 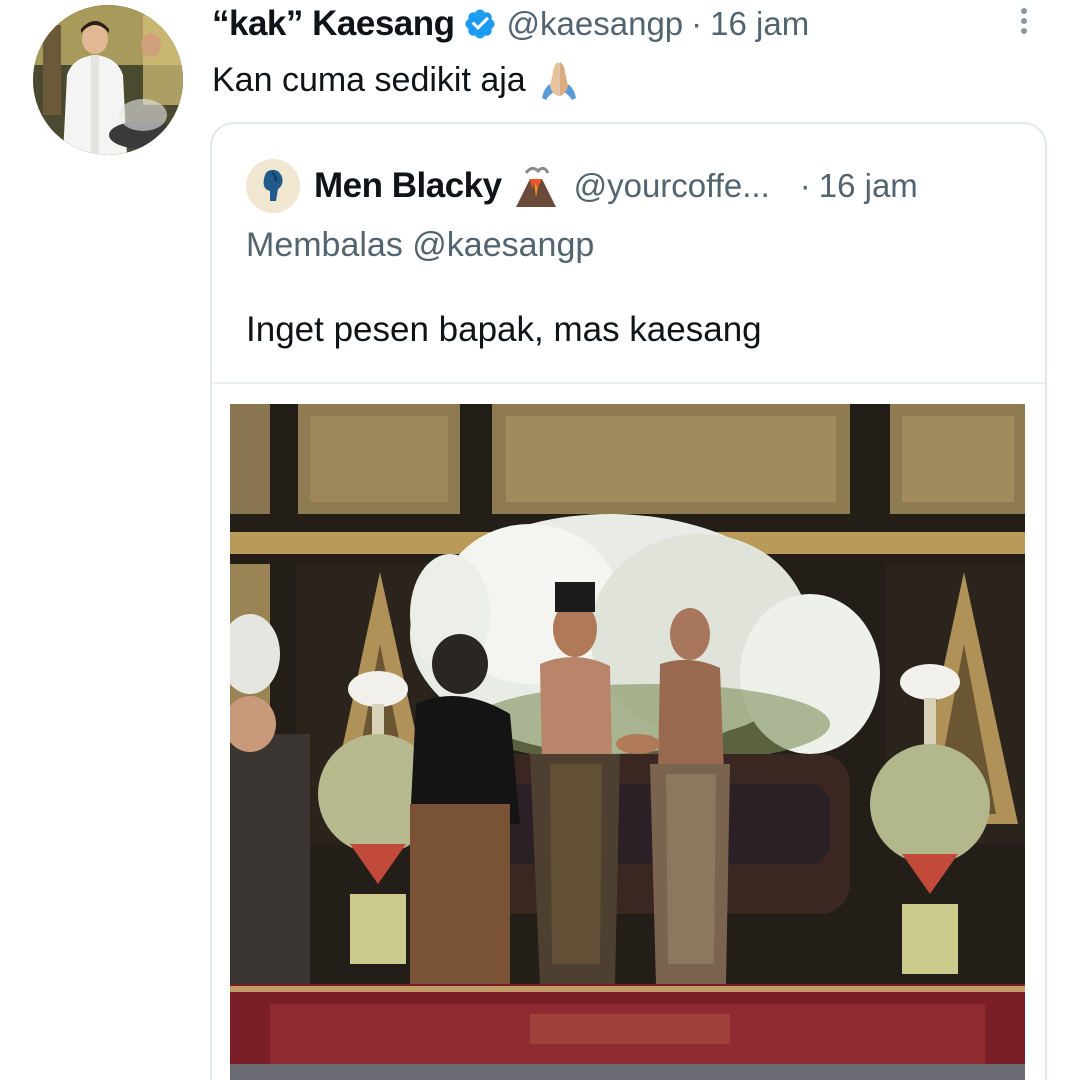 What do you see at coordinates (480, 24) in the screenshot?
I see `verified-badge-icon` at bounding box center [480, 24].